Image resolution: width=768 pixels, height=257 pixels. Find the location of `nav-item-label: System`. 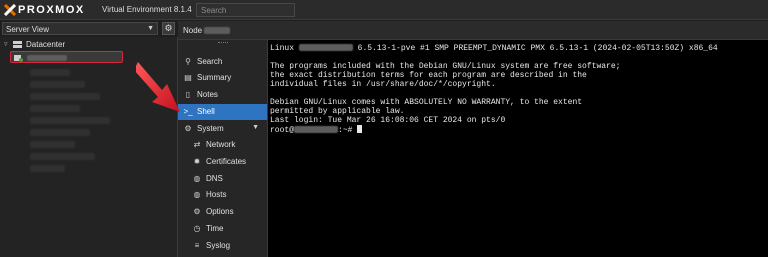

nav-item-label: System is located at coordinates (210, 128).